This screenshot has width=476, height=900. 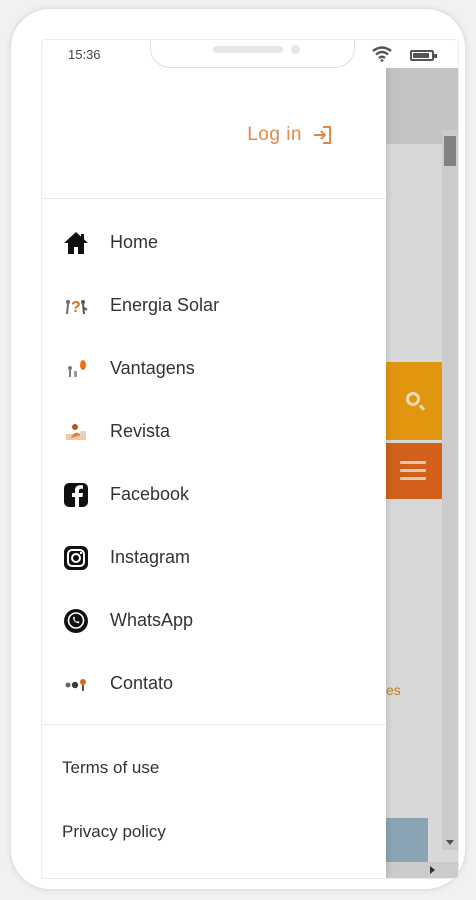 What do you see at coordinates (76, 621) in the screenshot?
I see `whatsapp-icon` at bounding box center [76, 621].